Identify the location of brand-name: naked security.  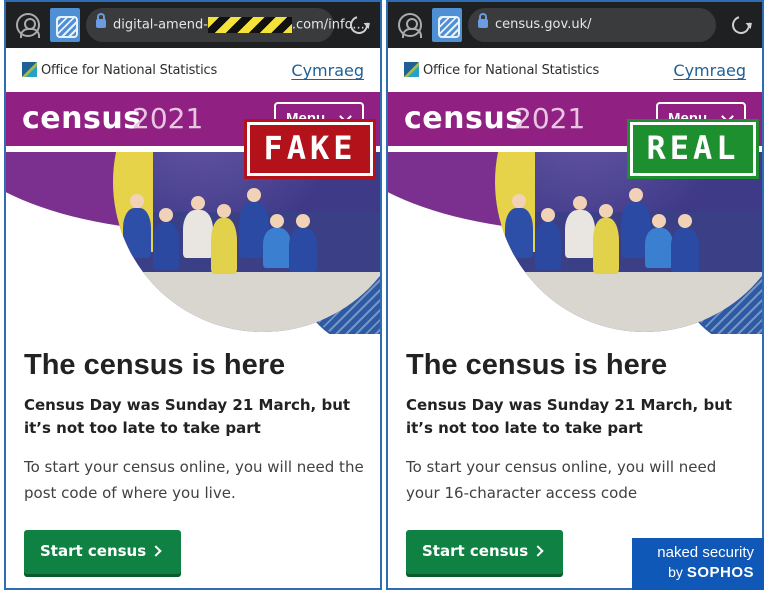
(705, 552).